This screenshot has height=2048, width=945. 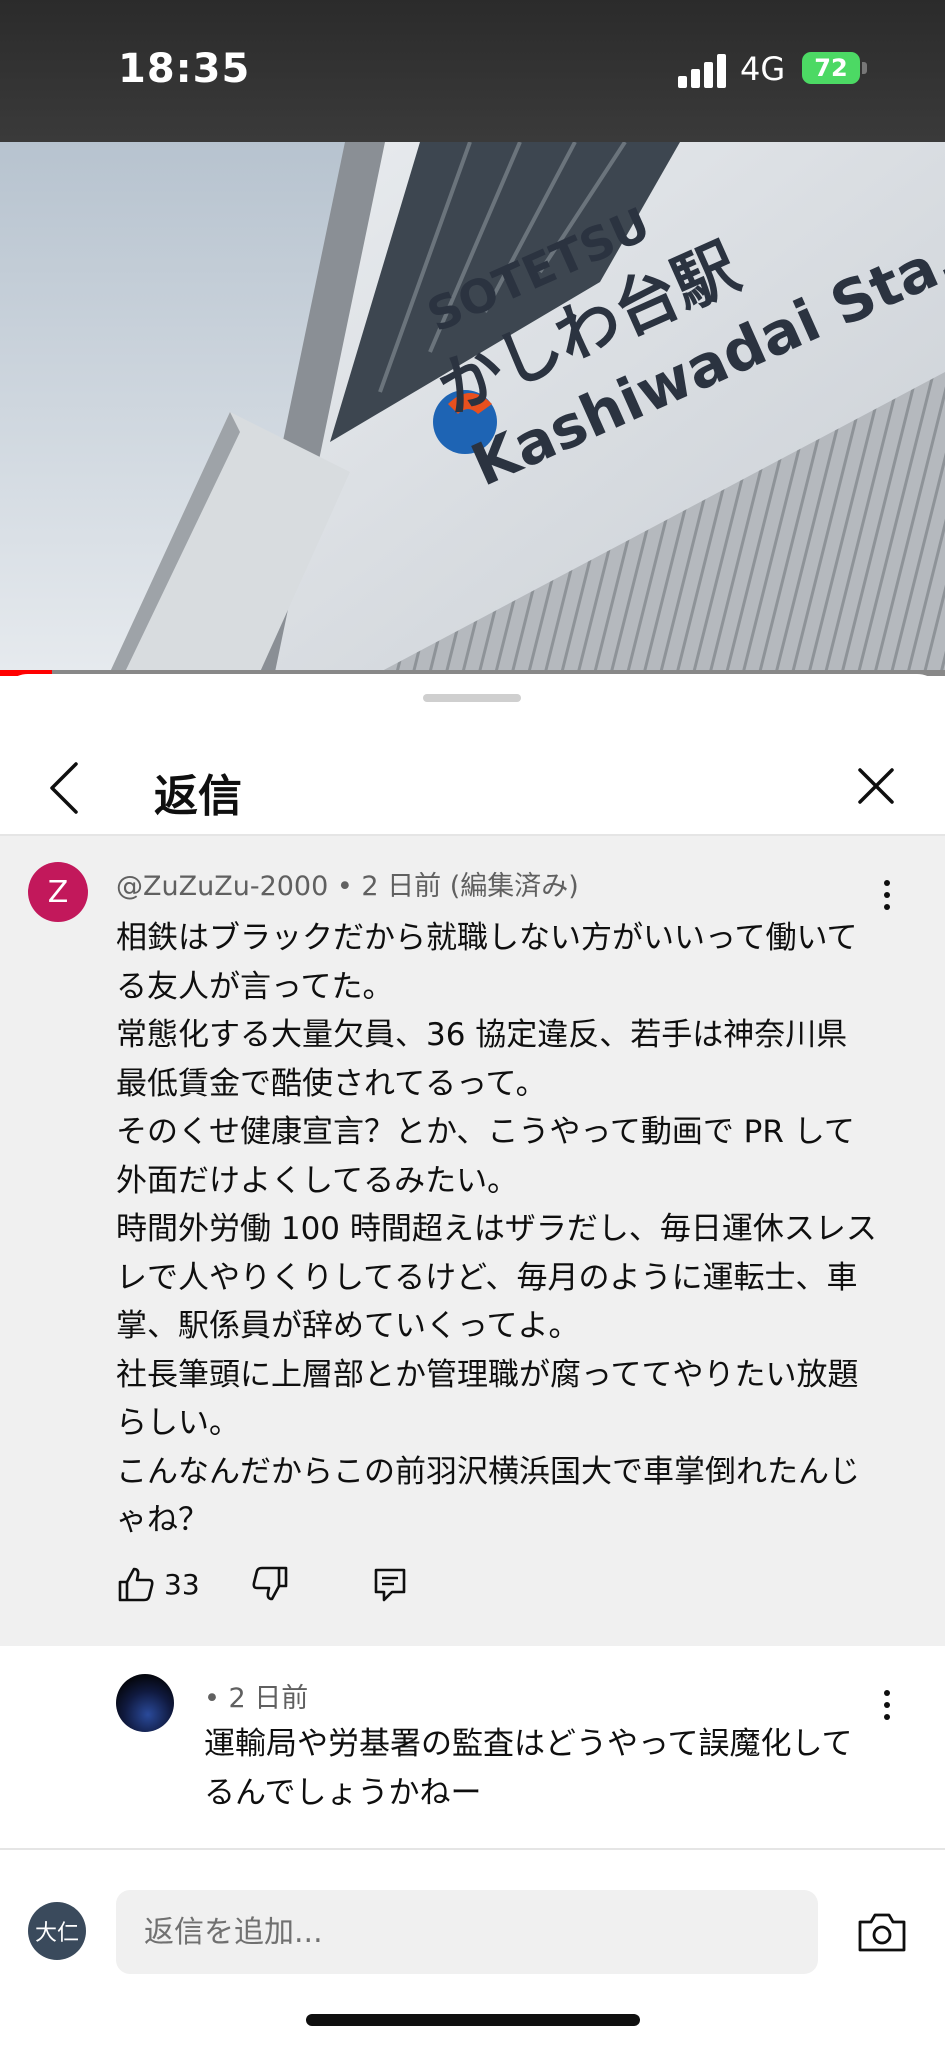 What do you see at coordinates (198, 796) in the screenshot?
I see `page-title: 返信` at bounding box center [198, 796].